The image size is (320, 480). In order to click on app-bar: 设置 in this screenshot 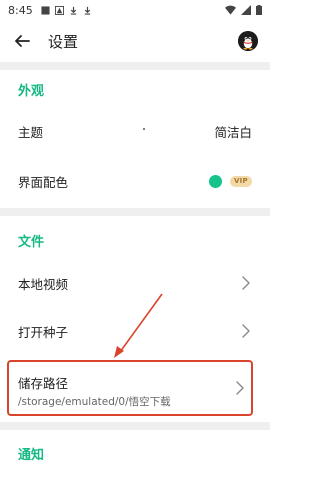, I will do `click(135, 41)`.